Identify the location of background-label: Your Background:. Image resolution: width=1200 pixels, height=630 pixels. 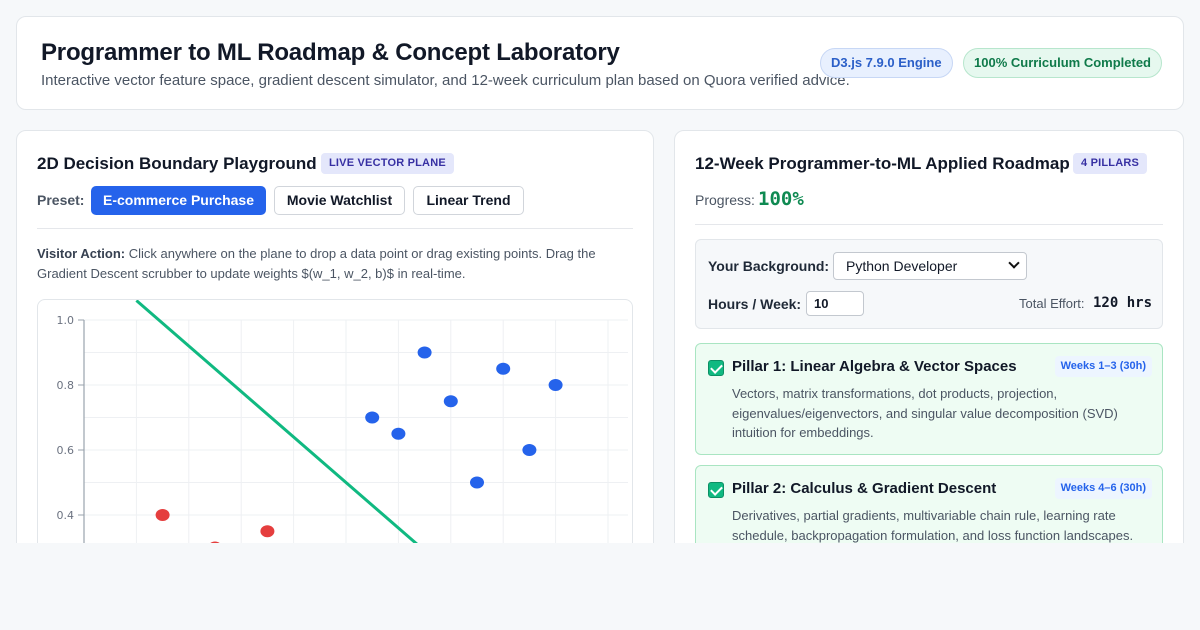
(769, 266).